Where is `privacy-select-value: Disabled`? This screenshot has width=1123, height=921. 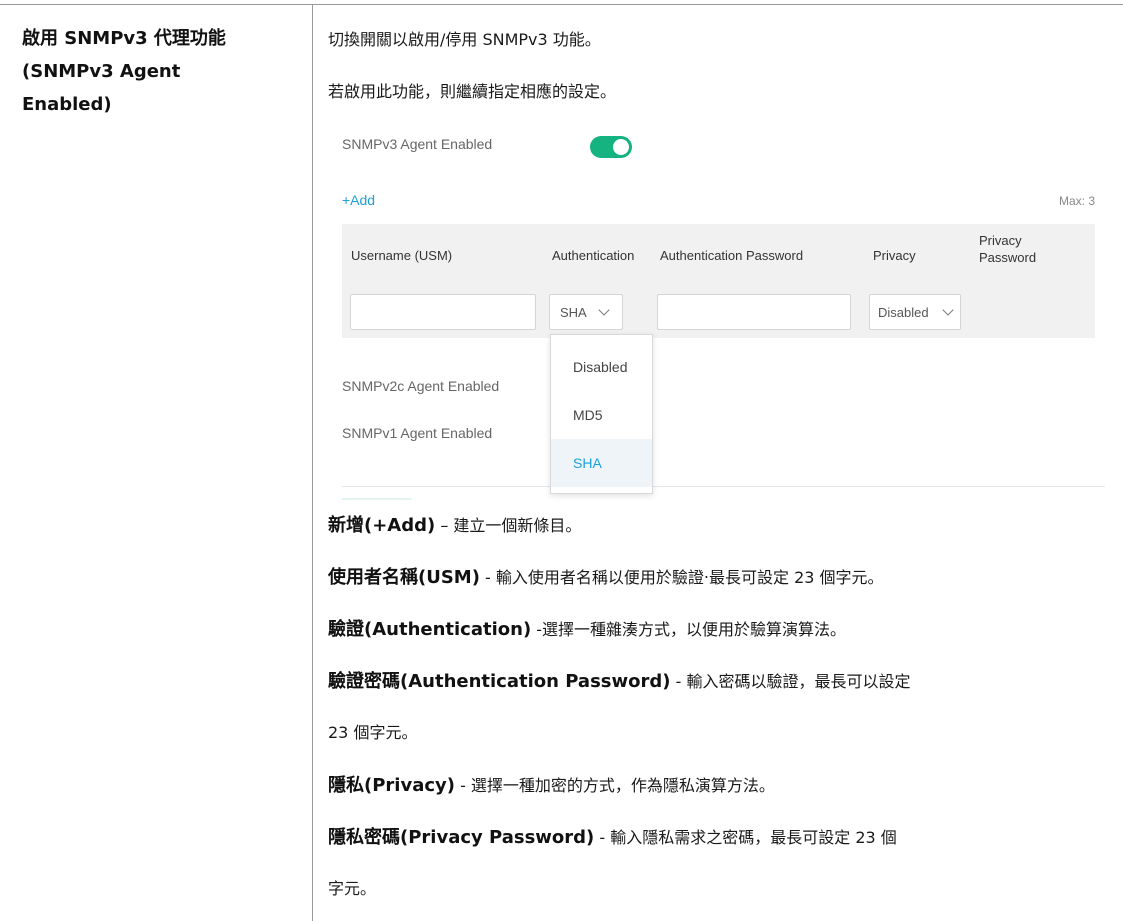 privacy-select-value: Disabled is located at coordinates (903, 312).